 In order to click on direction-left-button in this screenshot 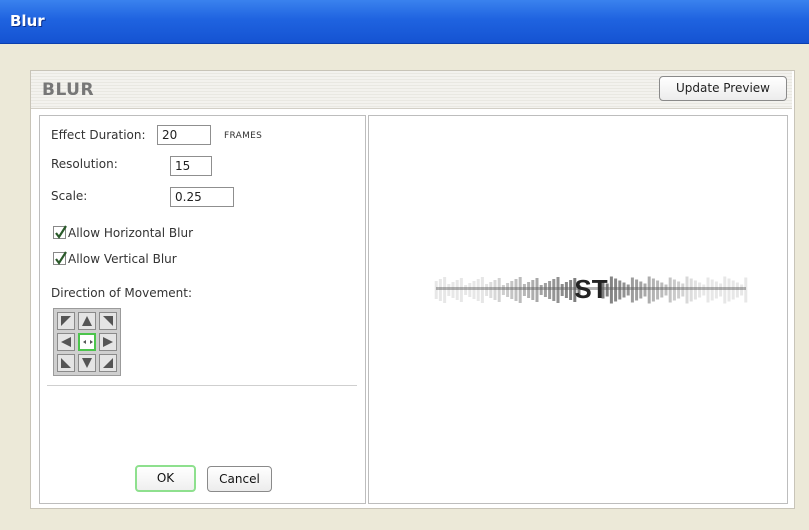, I will do `click(66, 342)`.